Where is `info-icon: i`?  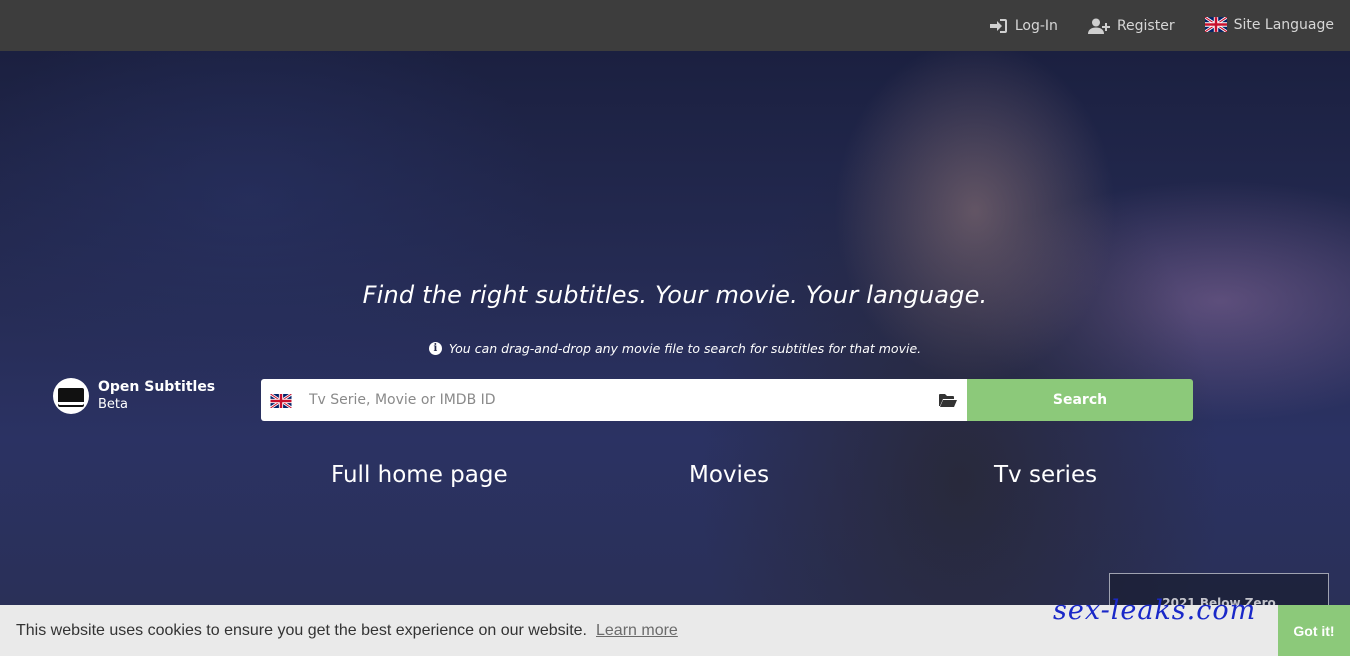 info-icon: i is located at coordinates (435, 348).